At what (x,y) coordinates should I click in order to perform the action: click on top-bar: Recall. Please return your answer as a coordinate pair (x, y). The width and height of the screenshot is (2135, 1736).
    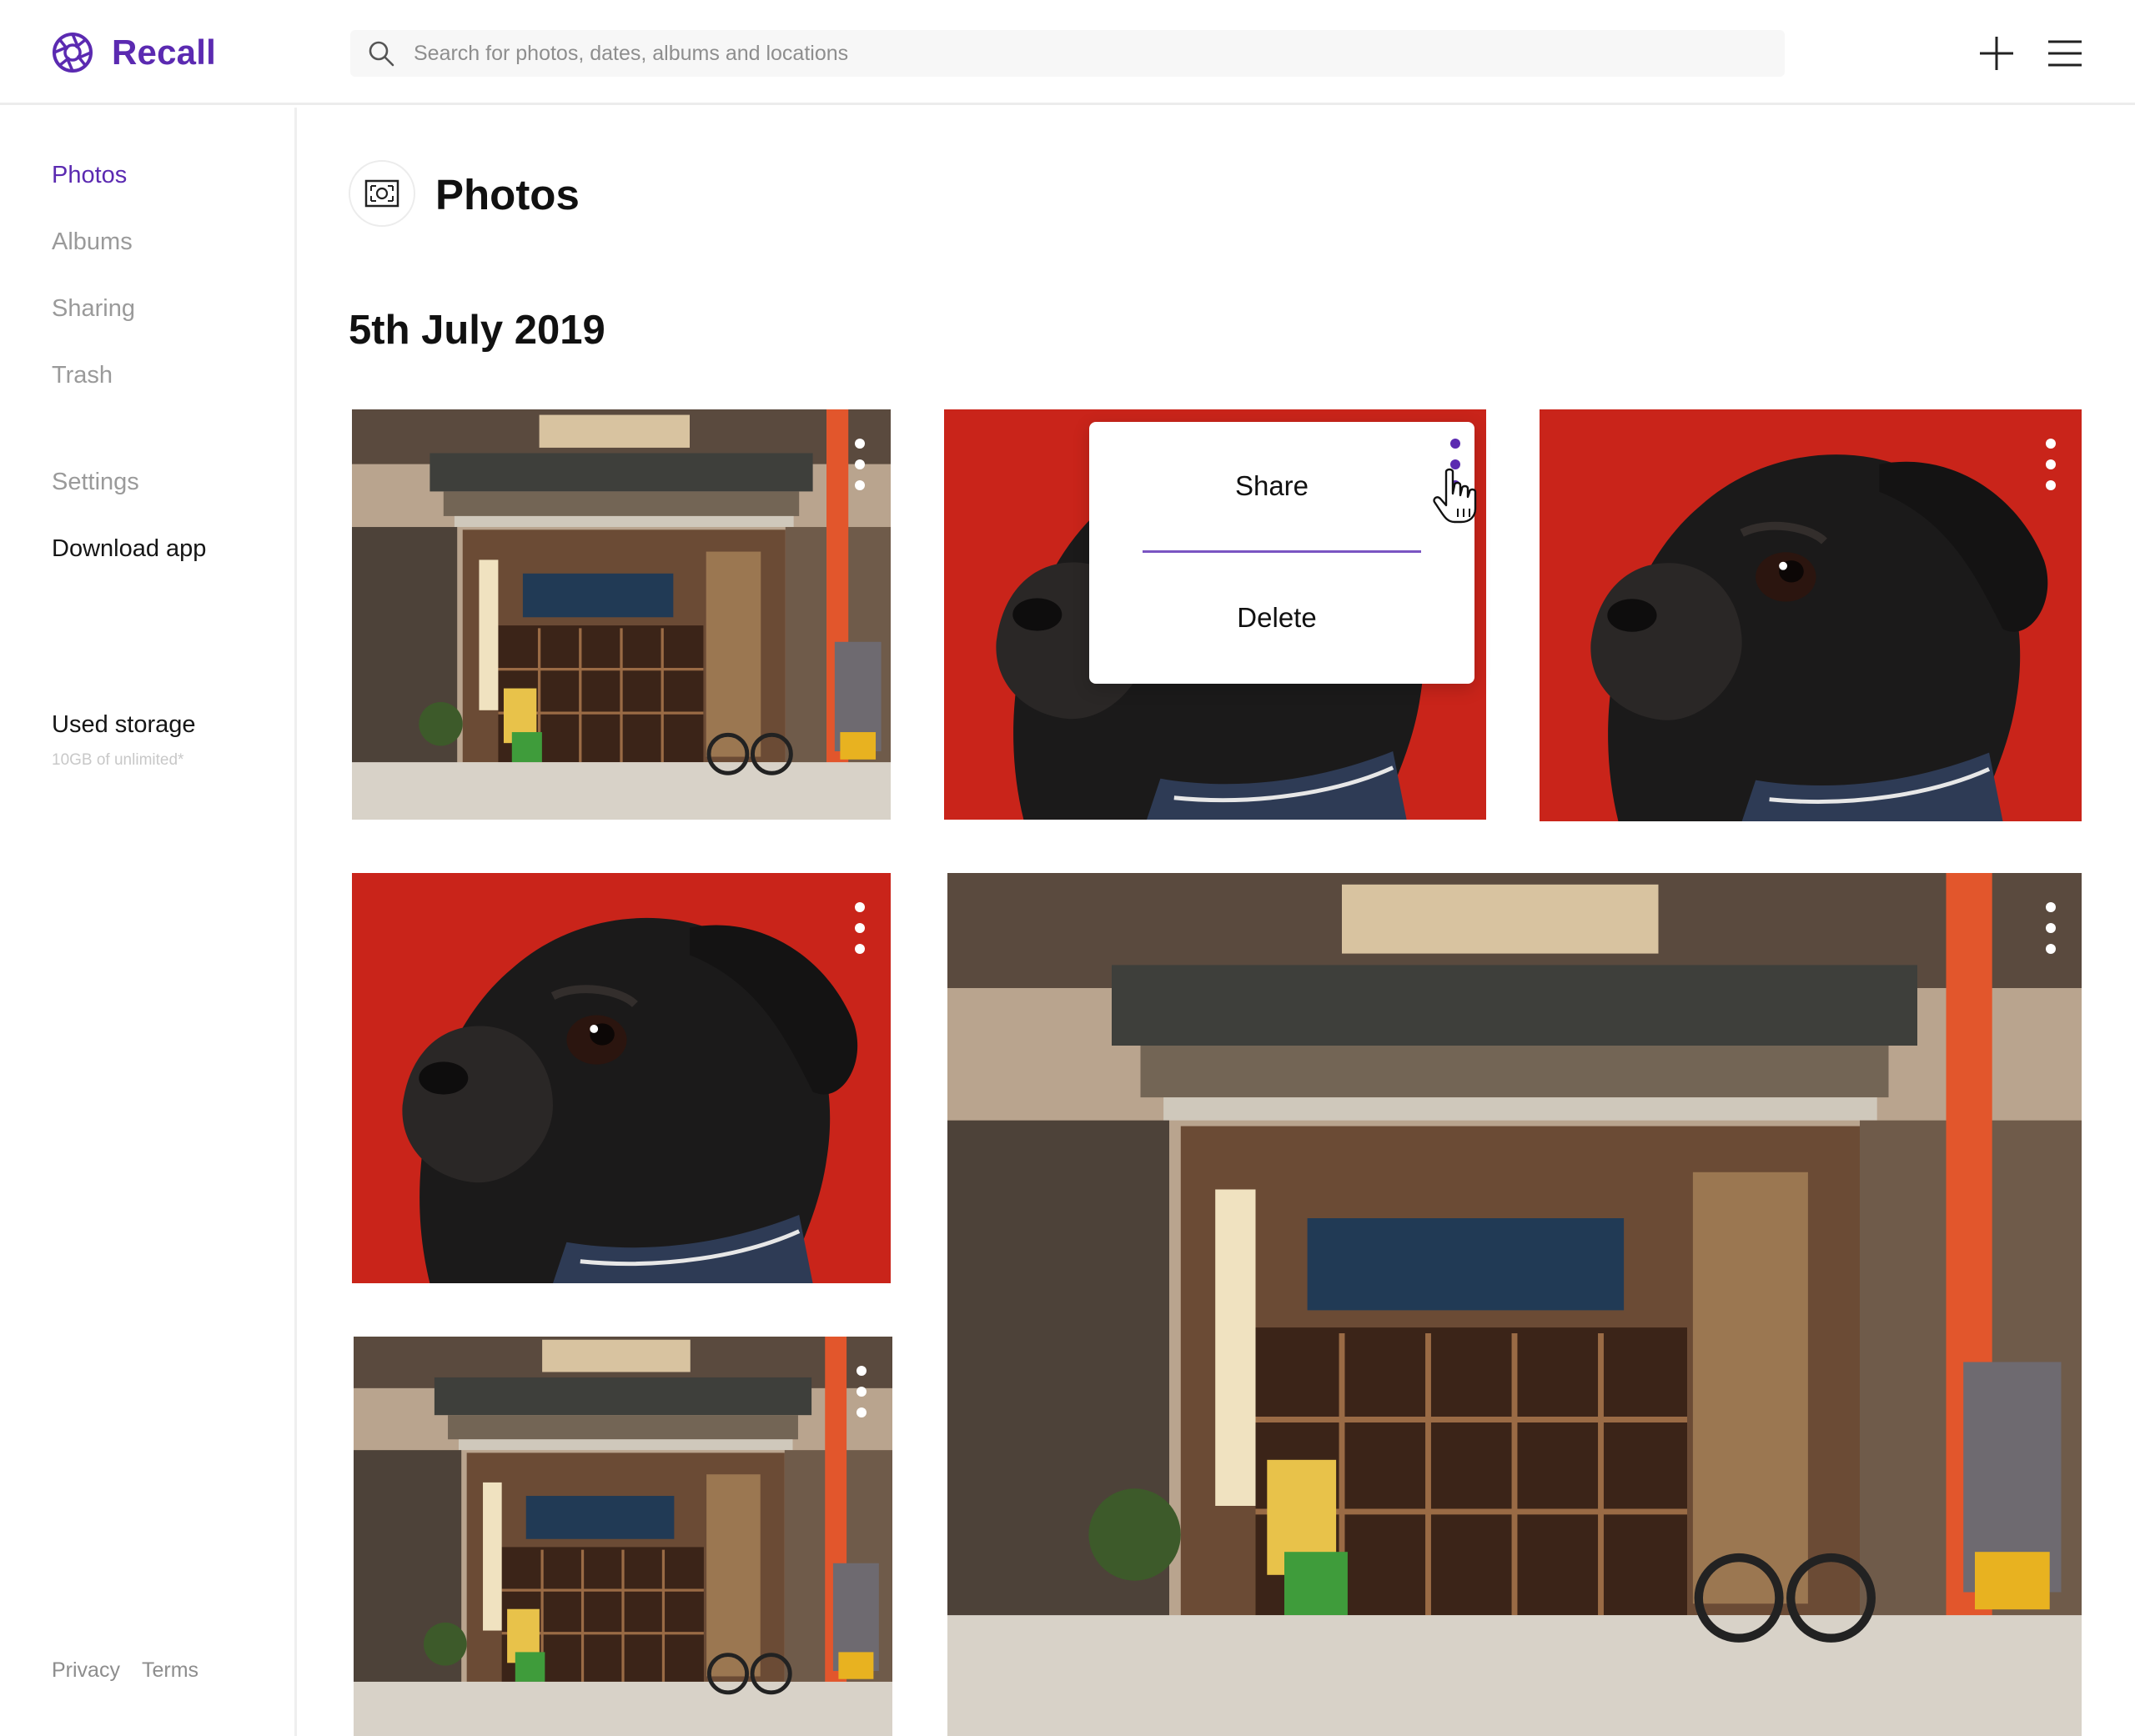
    Looking at the image, I should click on (1067, 53).